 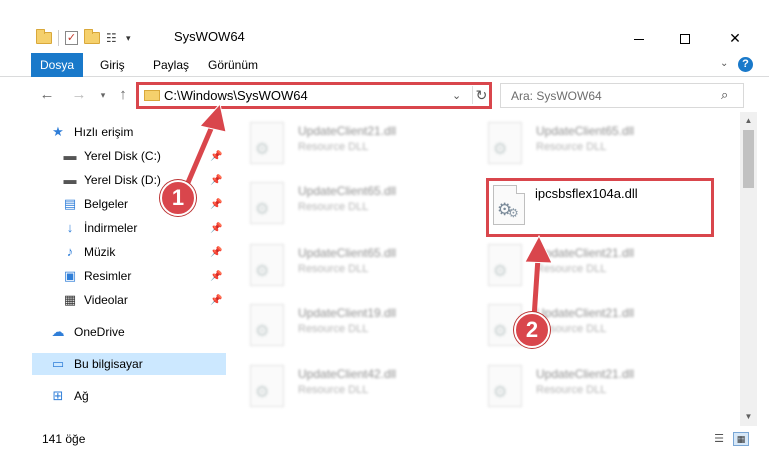 What do you see at coordinates (209, 36) in the screenshot?
I see `window-title: SysWOW64` at bounding box center [209, 36].